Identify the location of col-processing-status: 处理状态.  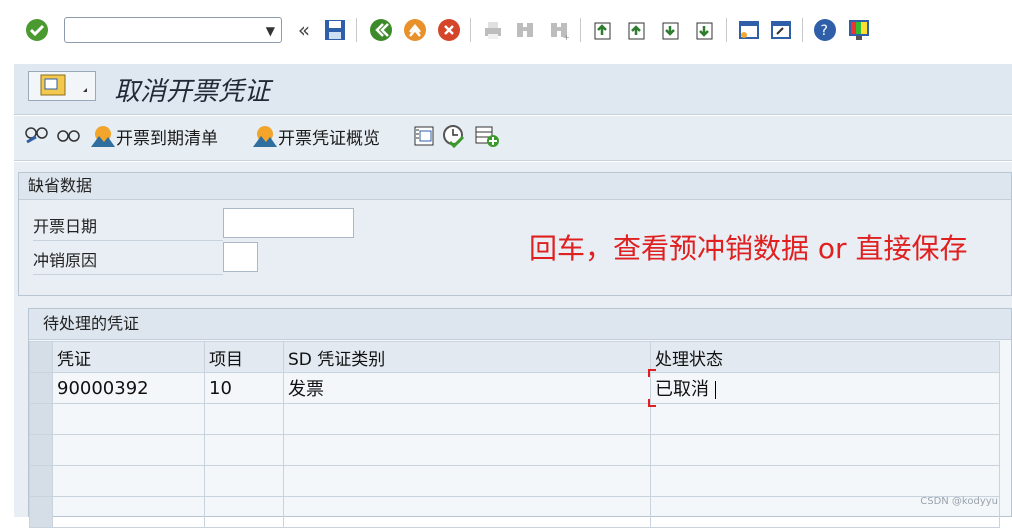
(825, 357).